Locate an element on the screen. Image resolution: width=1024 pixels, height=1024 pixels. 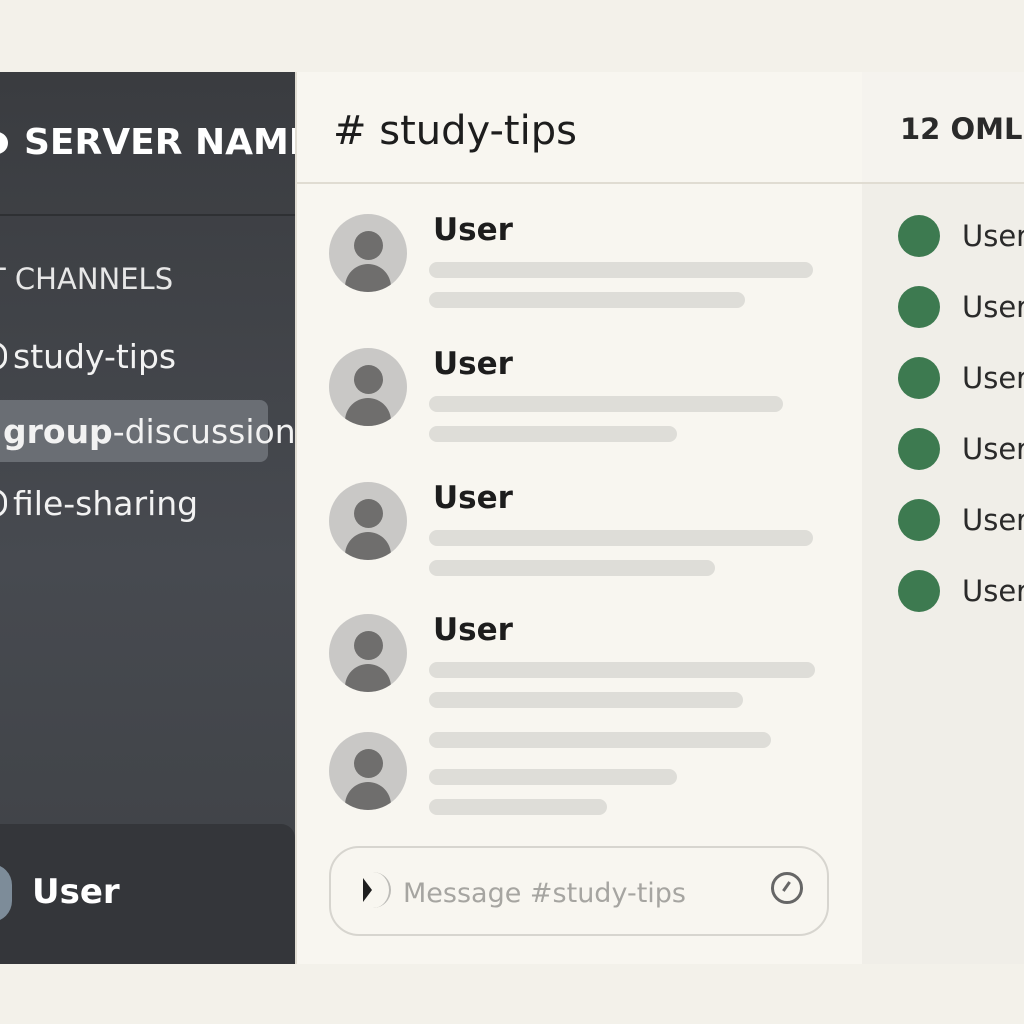
attach-icon is located at coordinates (367, 890).